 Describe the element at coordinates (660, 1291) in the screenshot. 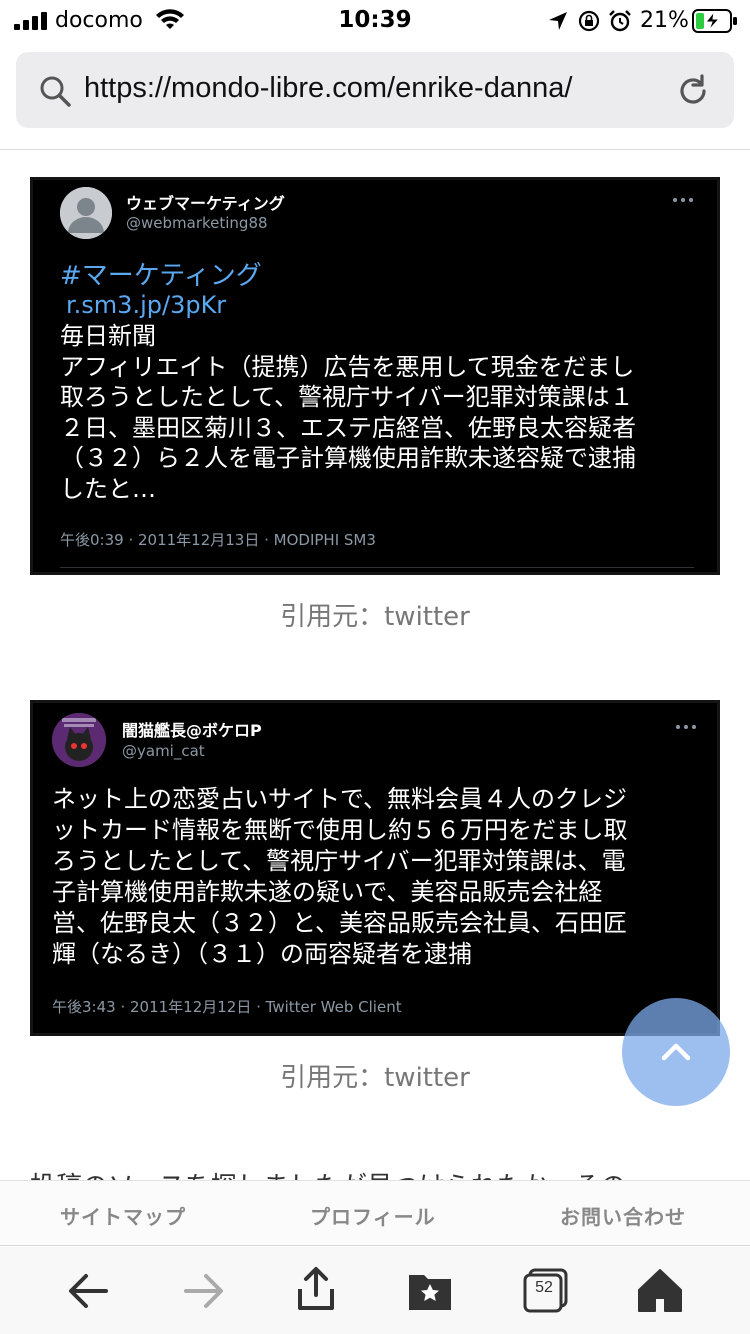

I see `home-icon` at that location.